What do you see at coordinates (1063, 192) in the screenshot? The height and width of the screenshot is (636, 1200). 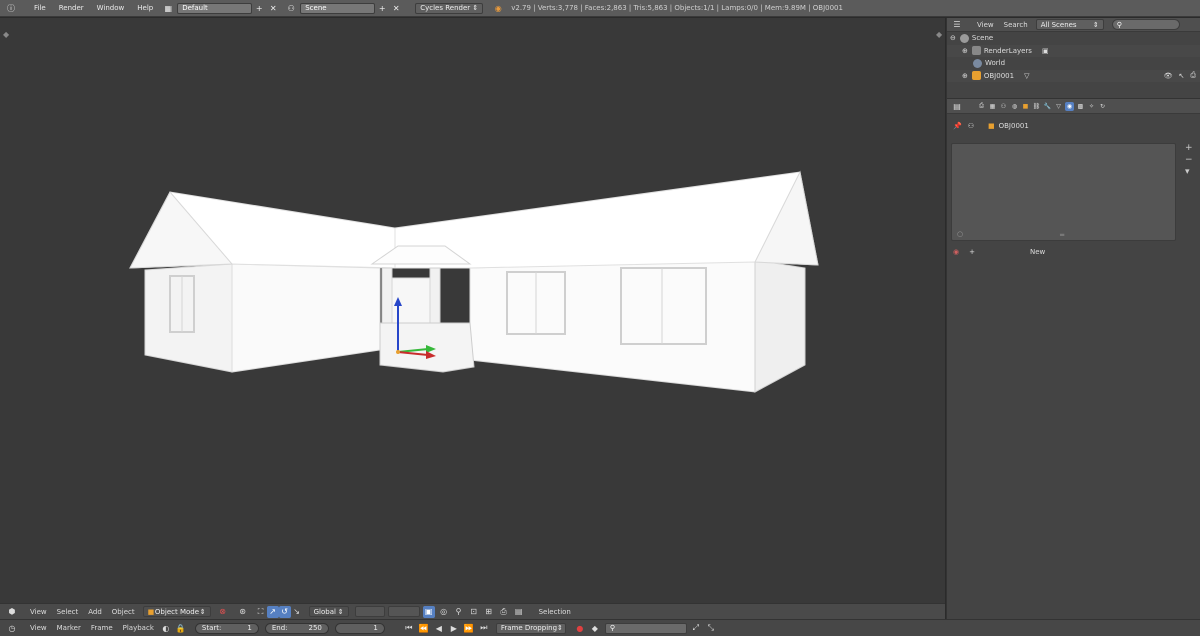 I see `material-slot-list: ═ ○` at bounding box center [1063, 192].